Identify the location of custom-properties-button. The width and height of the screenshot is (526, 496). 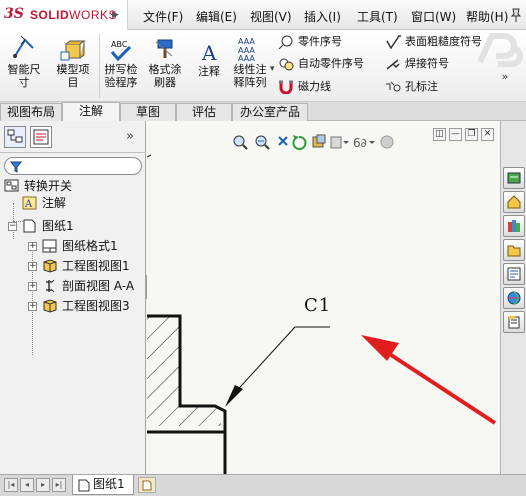
(514, 322).